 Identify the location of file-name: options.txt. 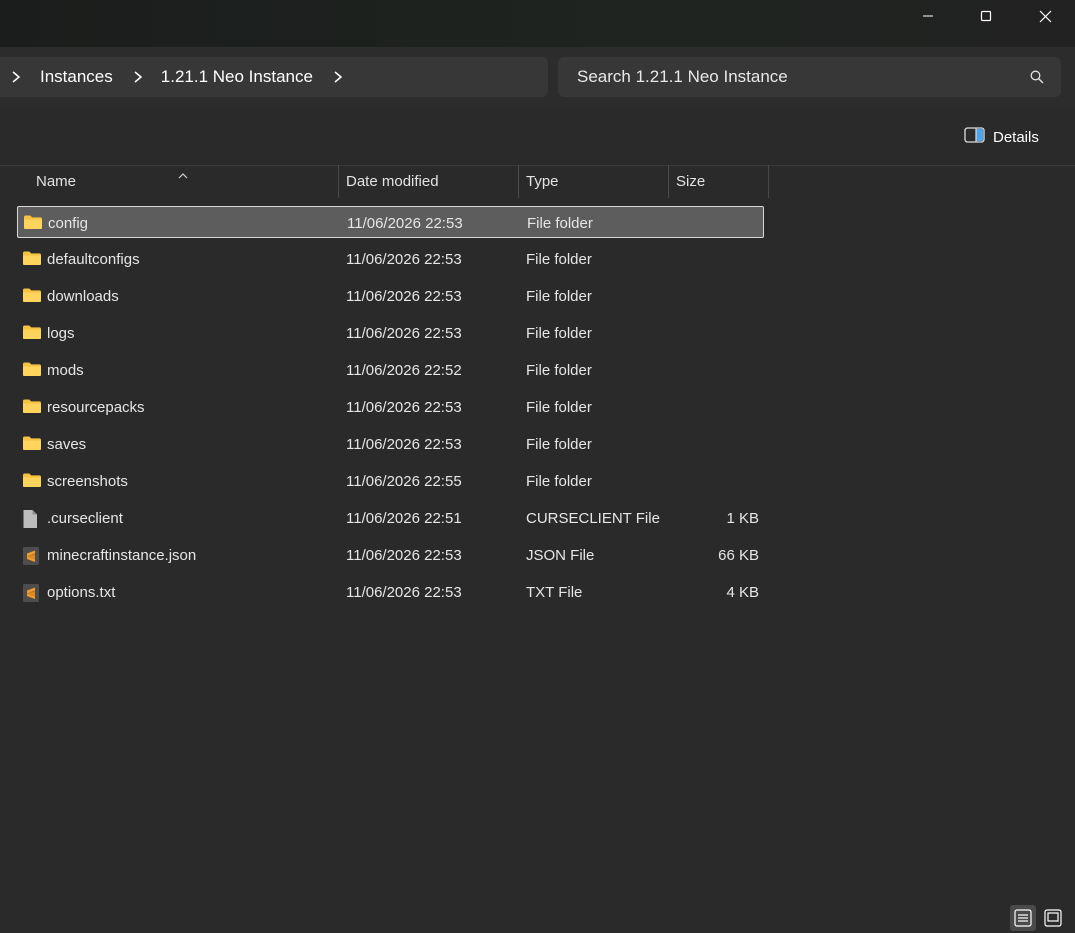
(81, 592).